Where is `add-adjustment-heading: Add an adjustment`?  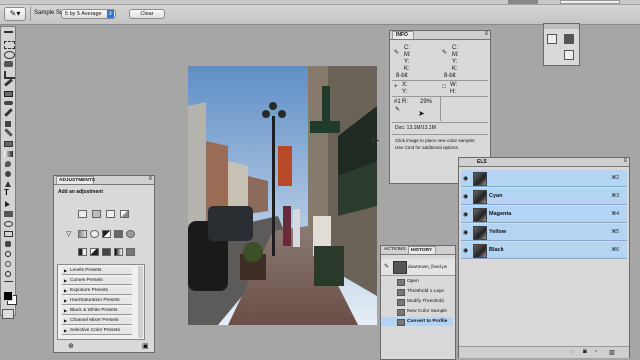 add-adjustment-heading: Add an adjustment is located at coordinates (81, 192).